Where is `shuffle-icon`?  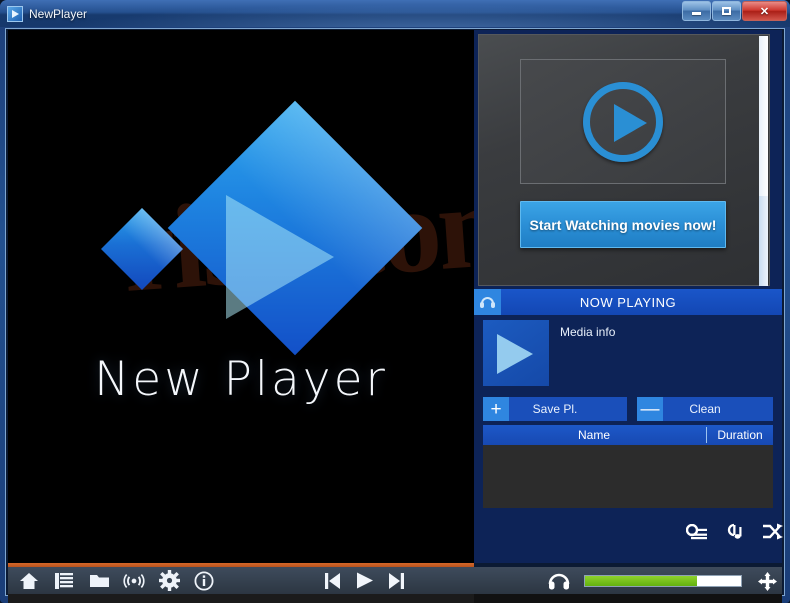
shuffle-icon is located at coordinates (773, 532).